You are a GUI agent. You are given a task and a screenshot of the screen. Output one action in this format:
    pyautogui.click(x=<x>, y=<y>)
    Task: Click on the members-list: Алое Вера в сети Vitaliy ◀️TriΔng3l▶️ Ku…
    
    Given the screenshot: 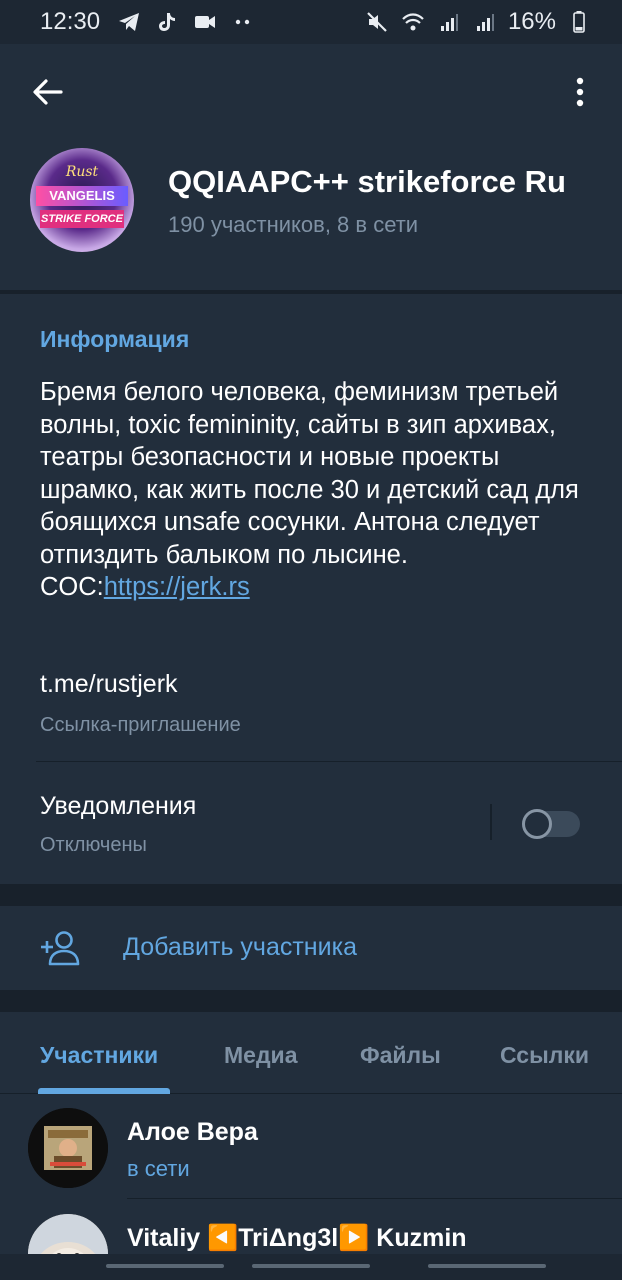 What is the action you would take?
    pyautogui.click(x=311, y=1187)
    